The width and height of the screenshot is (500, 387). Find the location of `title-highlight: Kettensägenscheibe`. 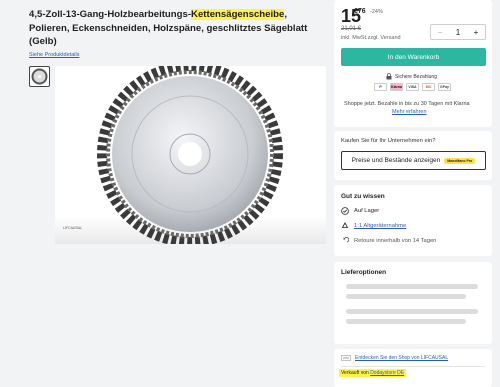

title-highlight: Kettensägenscheibe is located at coordinates (238, 14).